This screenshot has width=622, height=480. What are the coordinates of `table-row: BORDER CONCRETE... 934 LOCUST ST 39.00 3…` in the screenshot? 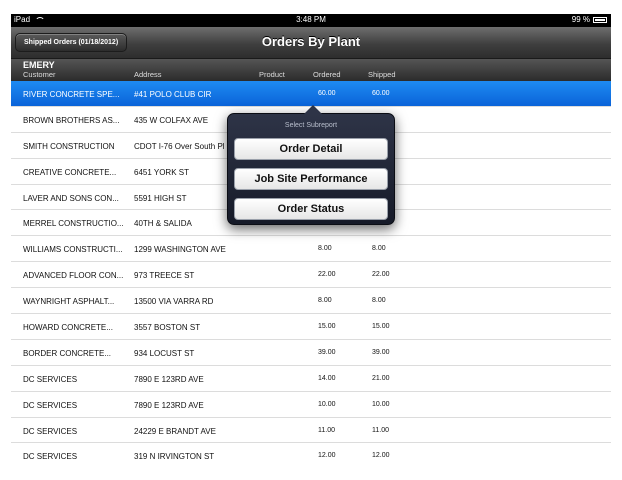 It's located at (311, 353).